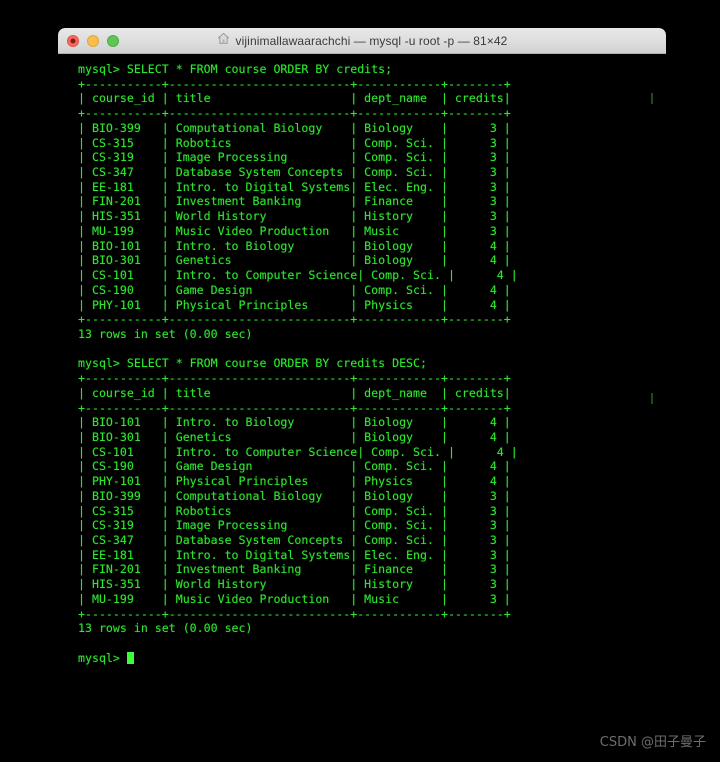  Describe the element at coordinates (652, 742) in the screenshot. I see `watermark: CSDN @田子曼子` at that location.